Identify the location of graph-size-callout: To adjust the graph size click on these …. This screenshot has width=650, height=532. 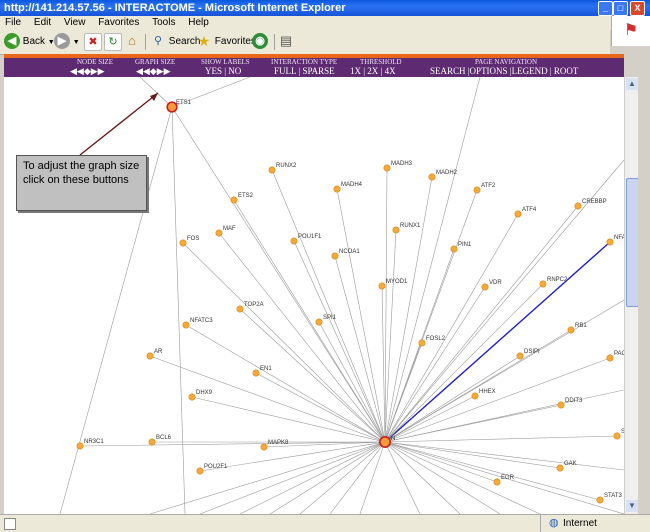
(81, 183).